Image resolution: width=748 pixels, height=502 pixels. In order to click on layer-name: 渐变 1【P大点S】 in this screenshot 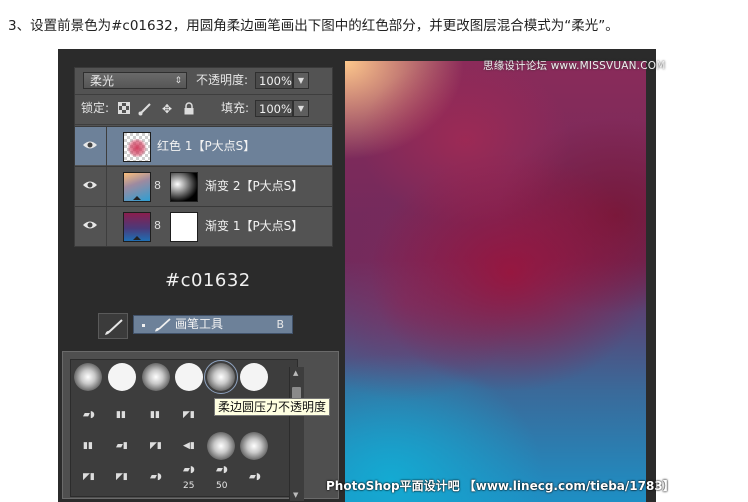, I will do `click(254, 226)`.